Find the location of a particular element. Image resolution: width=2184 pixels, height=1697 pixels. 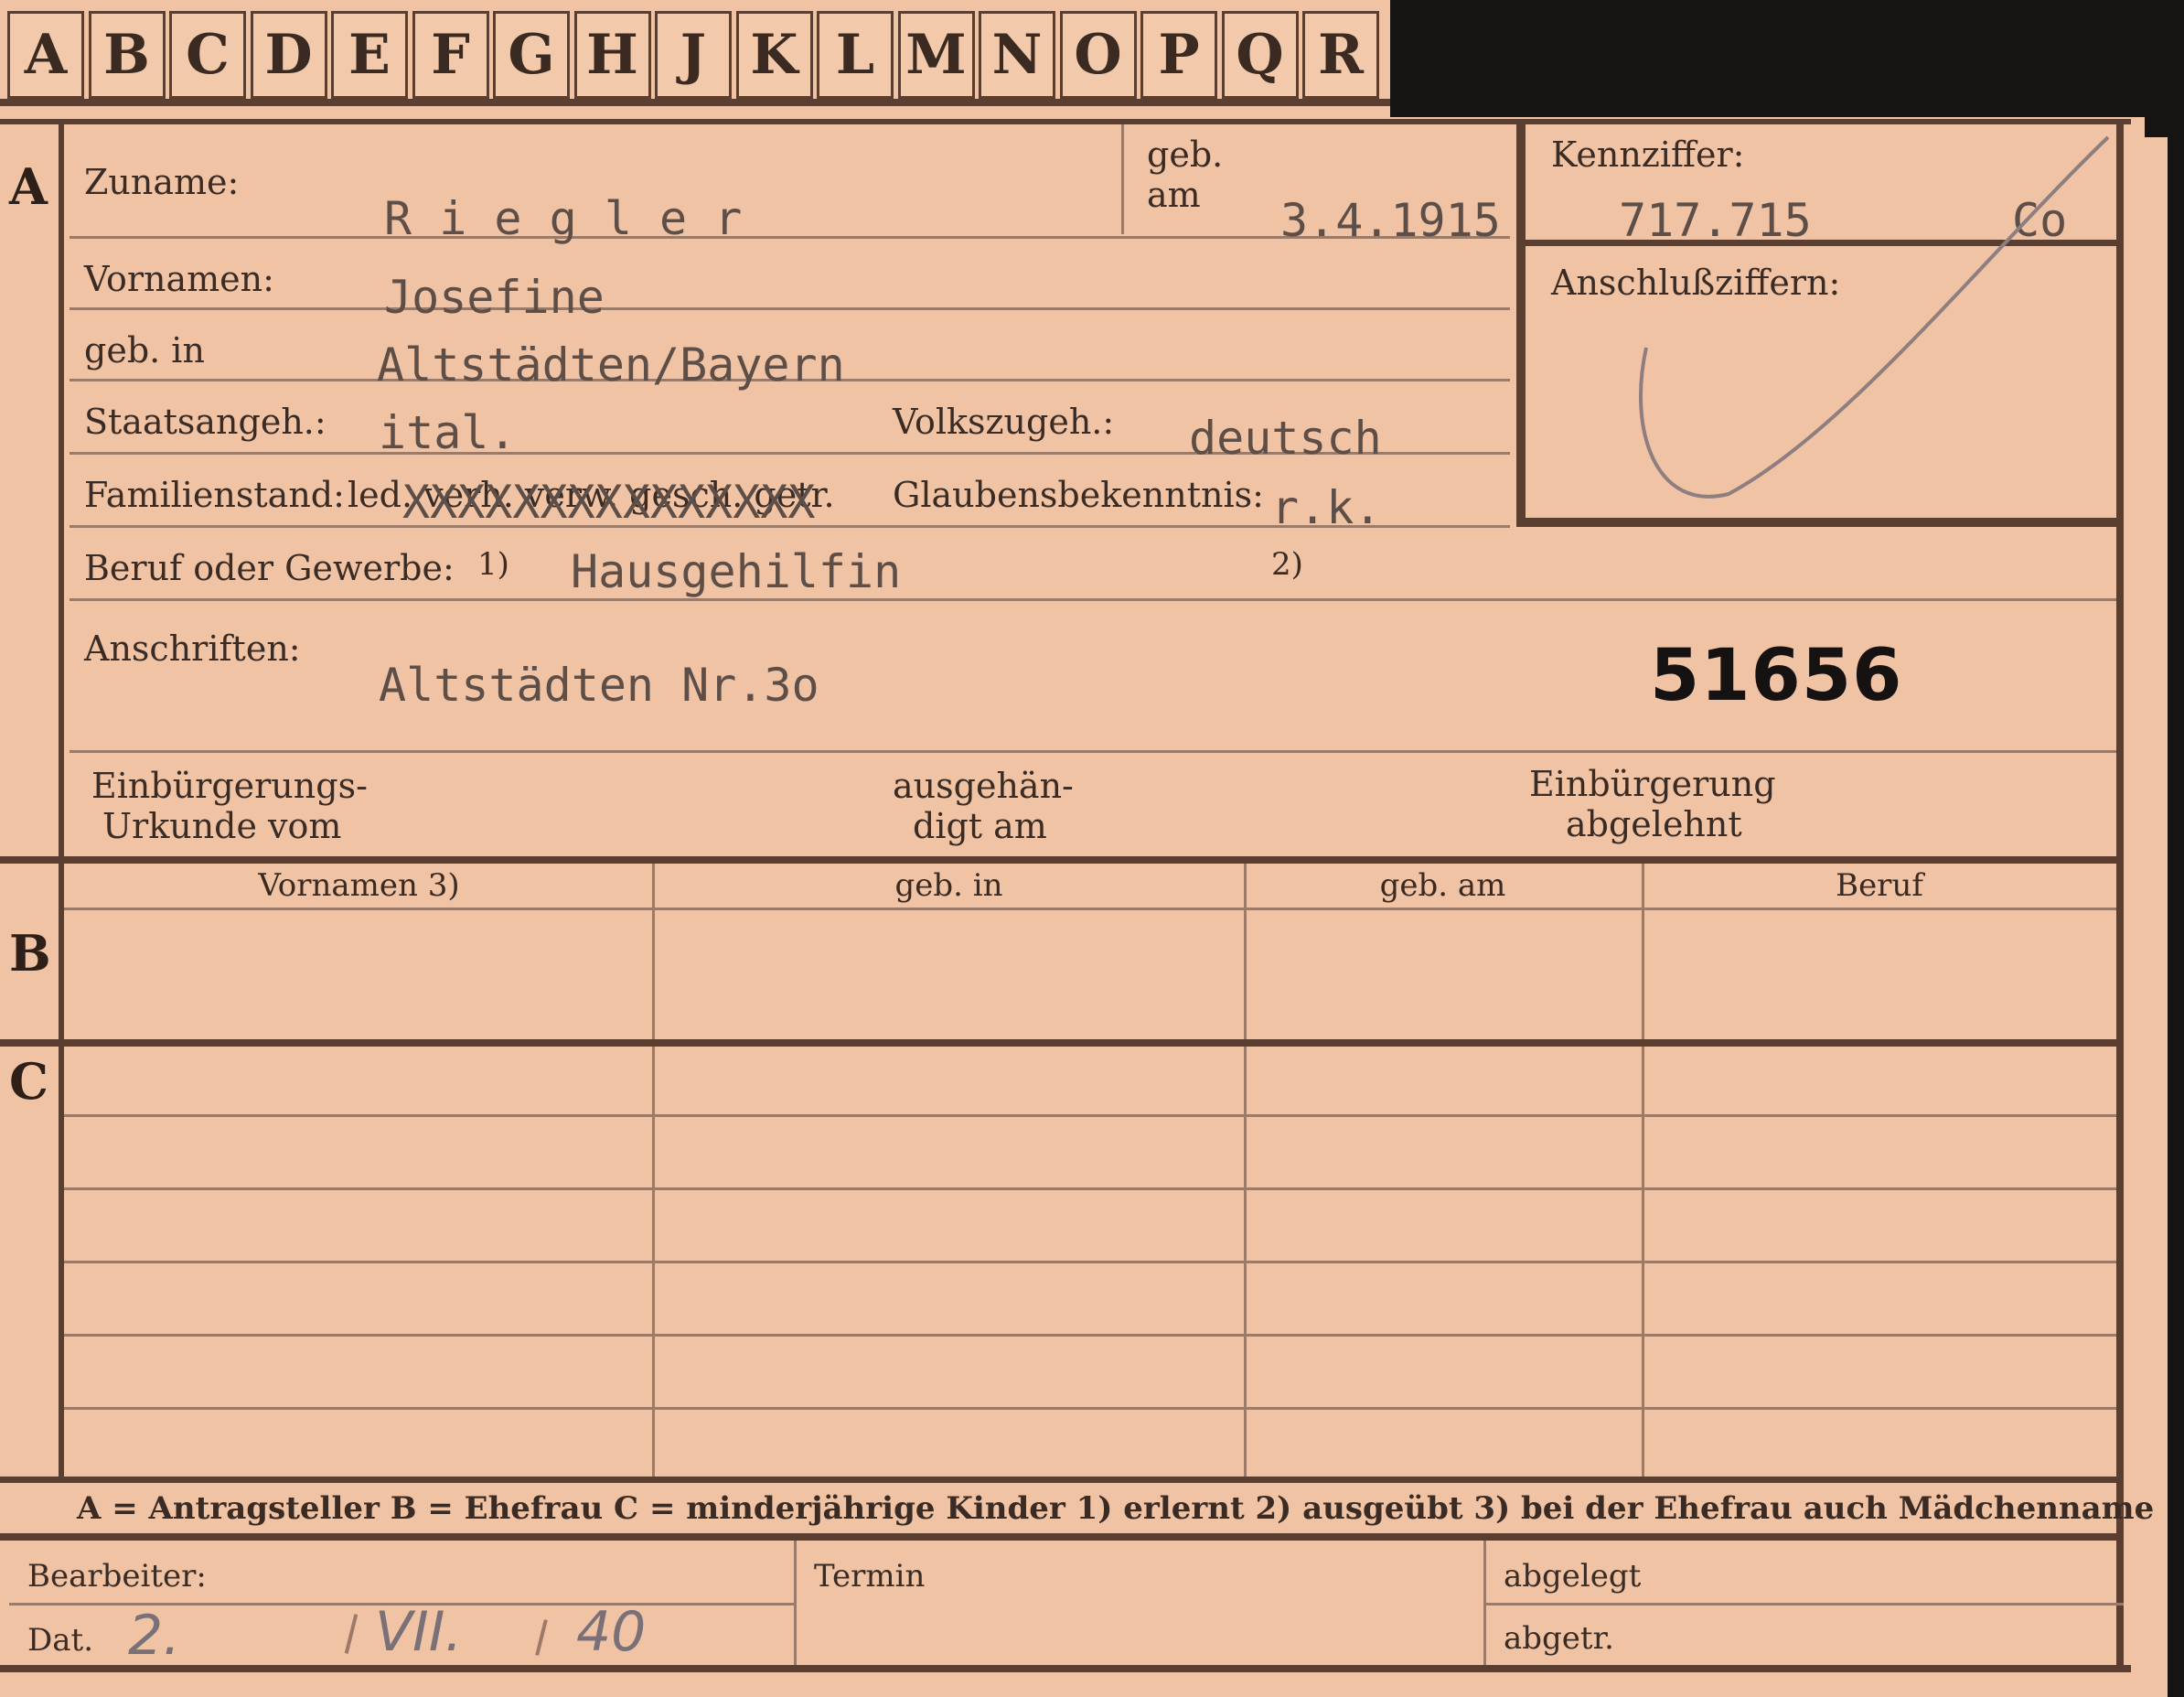

date-month: VII. is located at coordinates (419, 1632).